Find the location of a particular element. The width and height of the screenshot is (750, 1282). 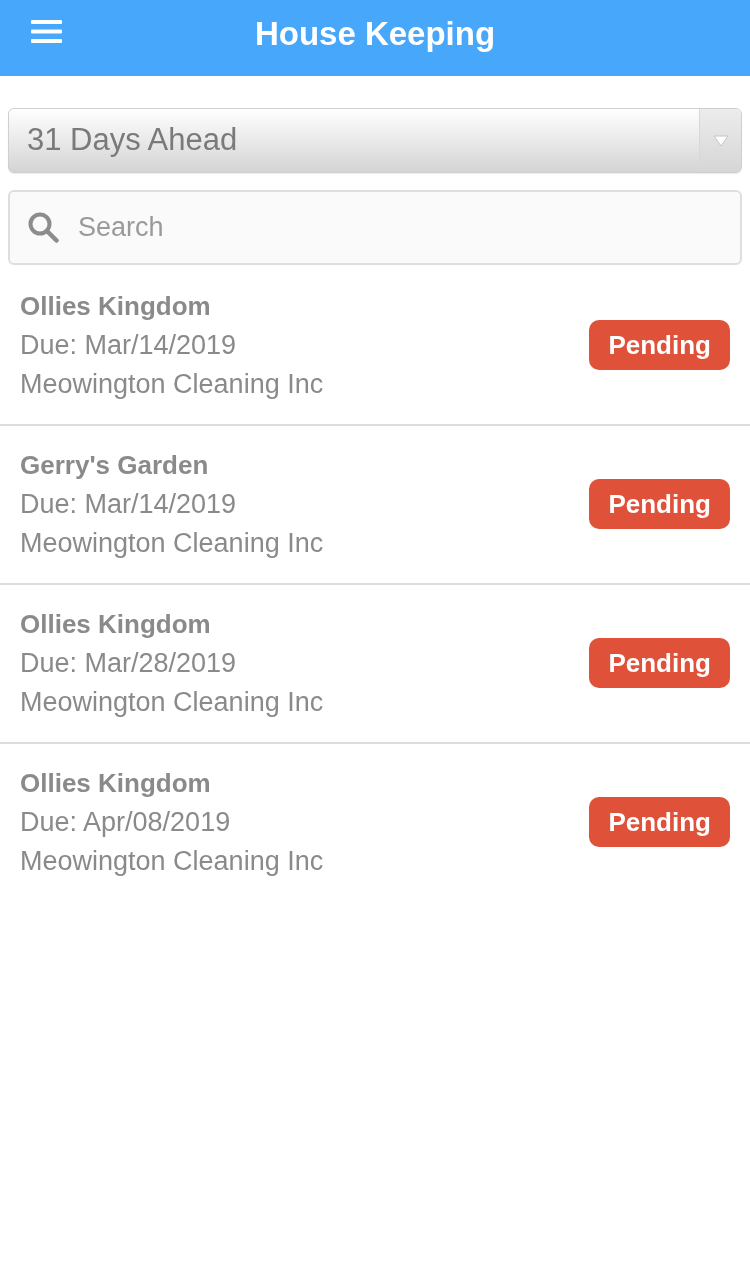

task-title: Gerry's Garden is located at coordinates (115, 465).